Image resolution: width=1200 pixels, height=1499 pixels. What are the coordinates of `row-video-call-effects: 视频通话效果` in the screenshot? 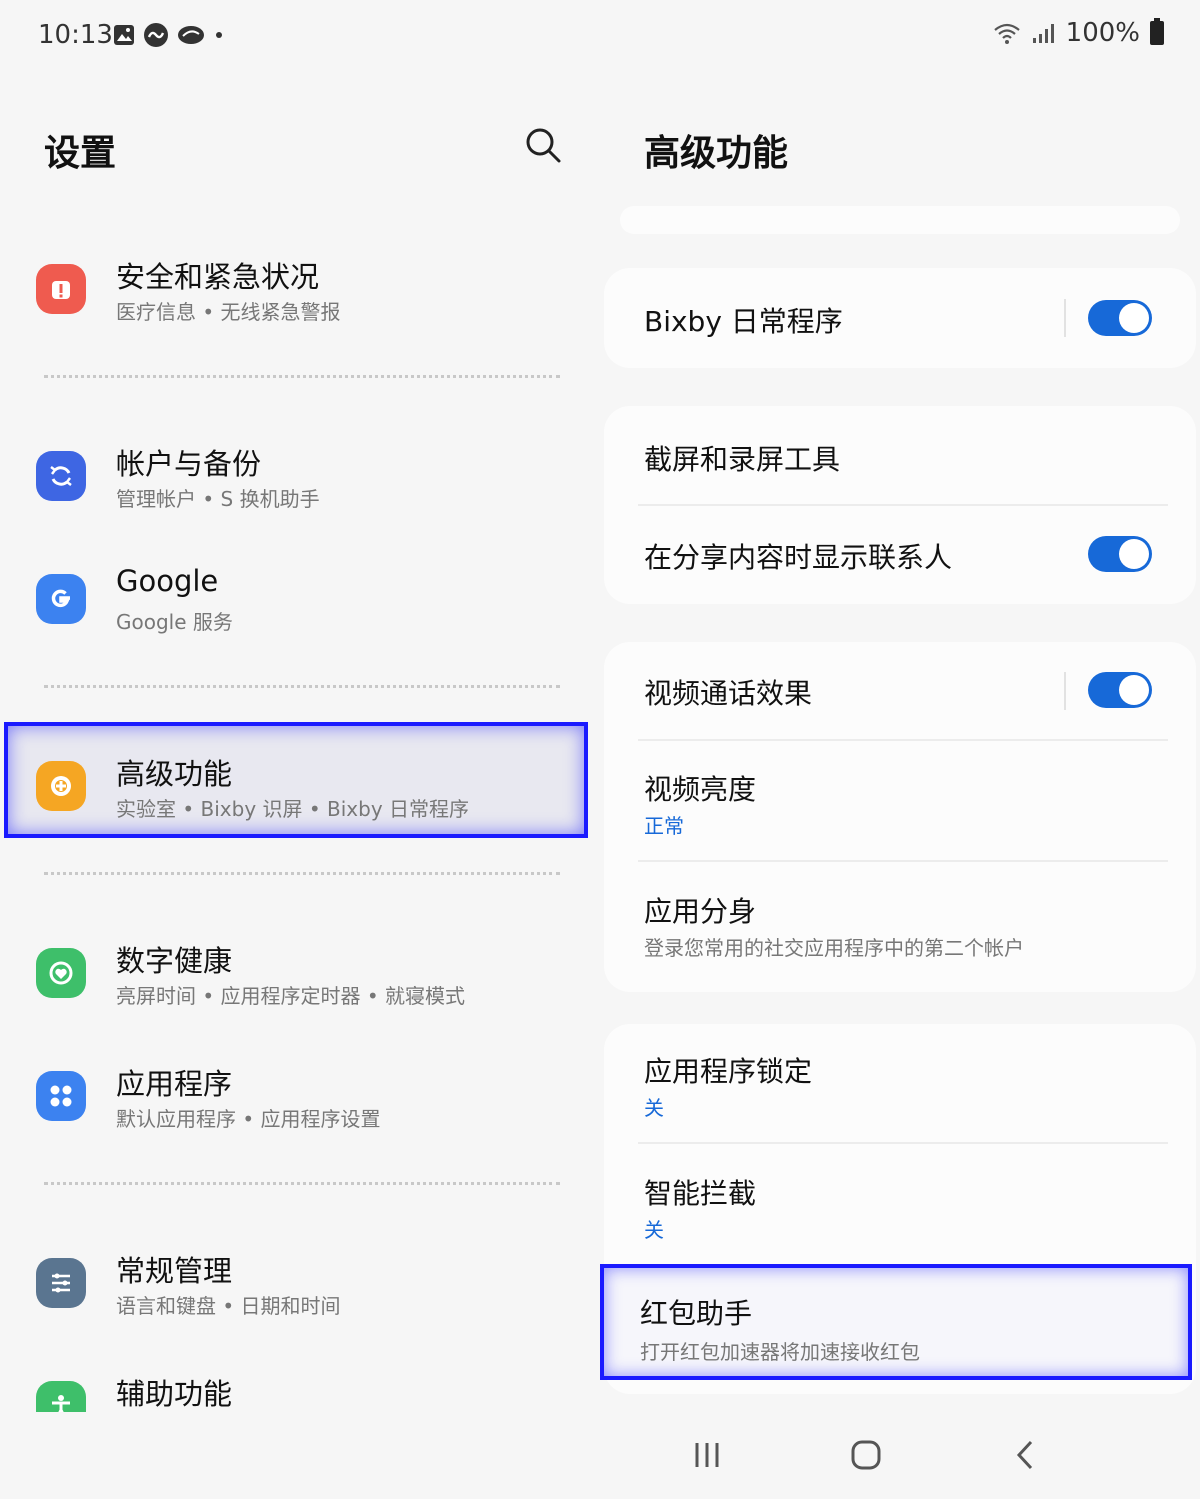 It's located at (900, 691).